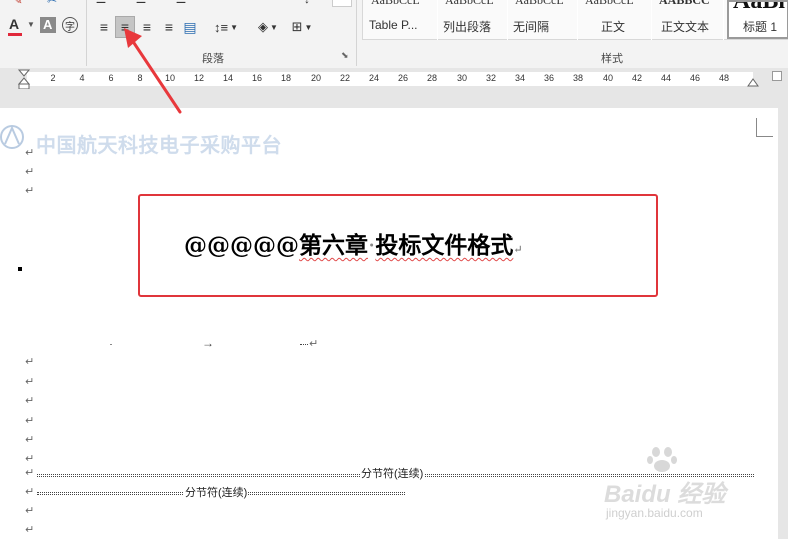 The width and height of the screenshot is (788, 539). Describe the element at coordinates (302, 27) in the screenshot. I see `borders-button: ⊞ ▼` at that location.